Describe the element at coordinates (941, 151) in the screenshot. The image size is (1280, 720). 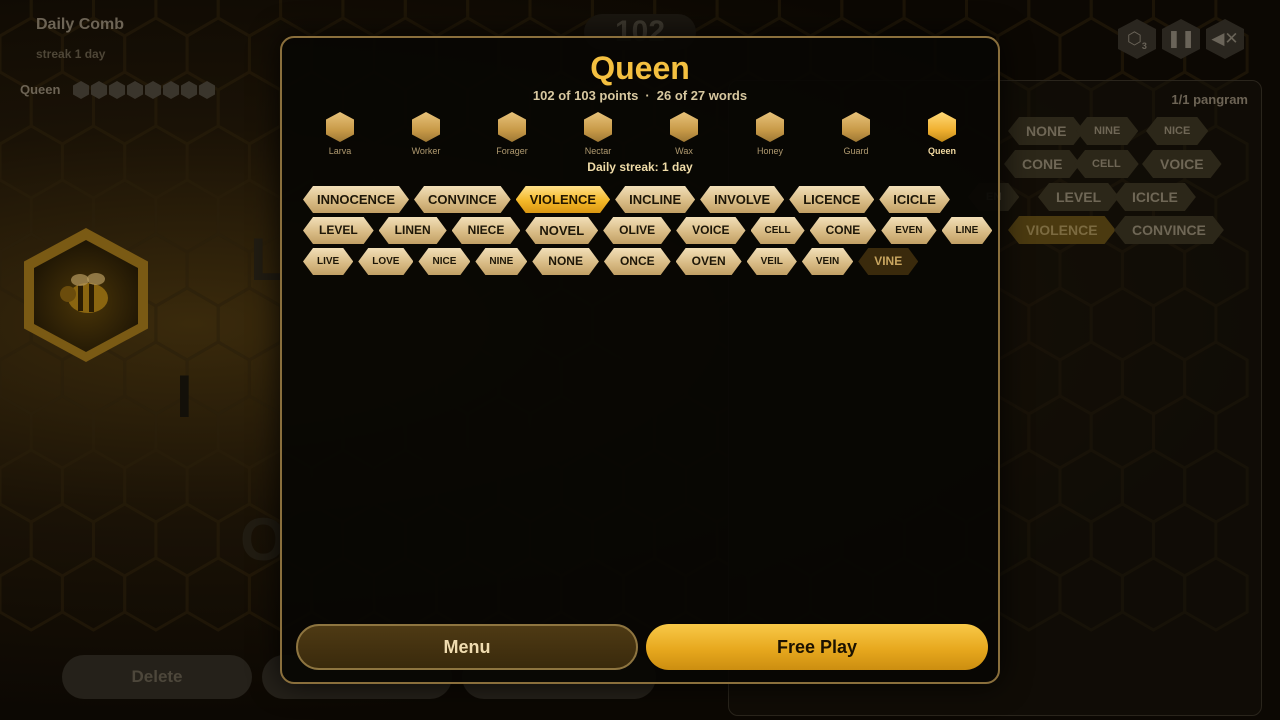
I see `rank-label: Queen` at that location.